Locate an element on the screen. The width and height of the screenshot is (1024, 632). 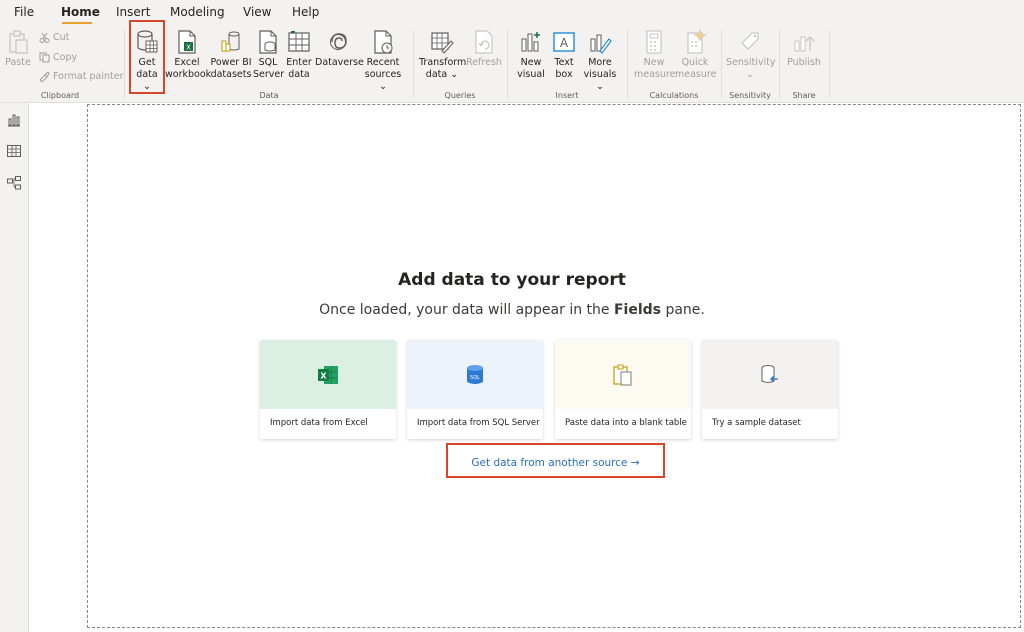
insert-group-label: Insert is located at coordinates (567, 95).